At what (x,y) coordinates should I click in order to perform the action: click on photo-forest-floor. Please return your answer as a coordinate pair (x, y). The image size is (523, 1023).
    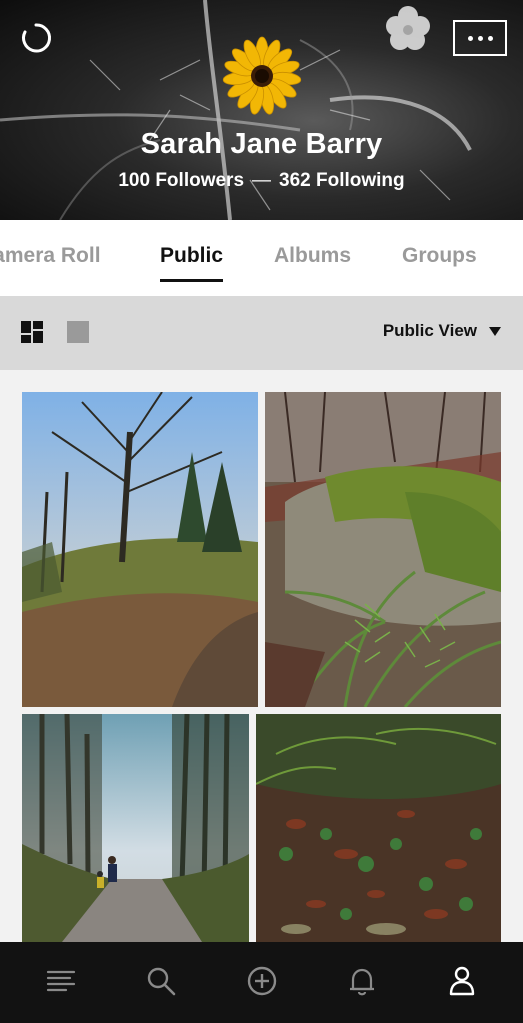
    Looking at the image, I should click on (378, 828).